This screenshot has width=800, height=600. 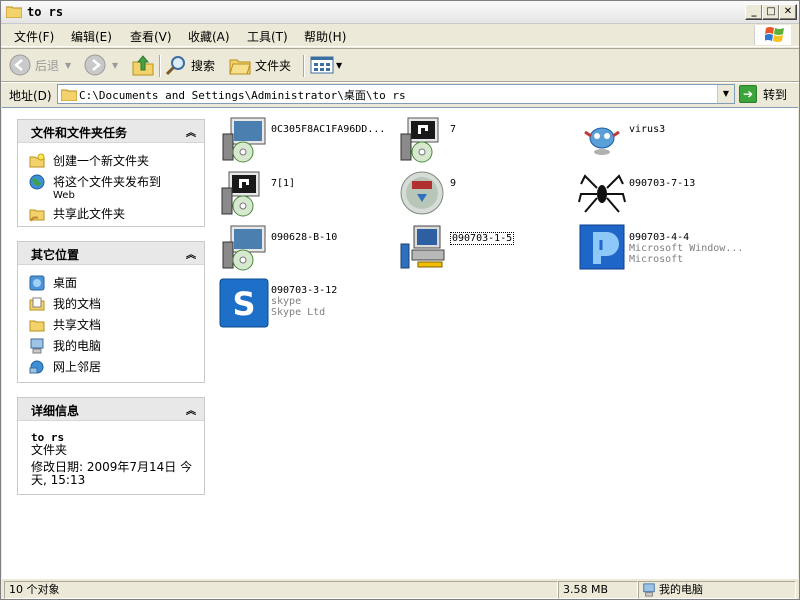 I want to click on menu-help: 帮助(H), so click(x=325, y=36).